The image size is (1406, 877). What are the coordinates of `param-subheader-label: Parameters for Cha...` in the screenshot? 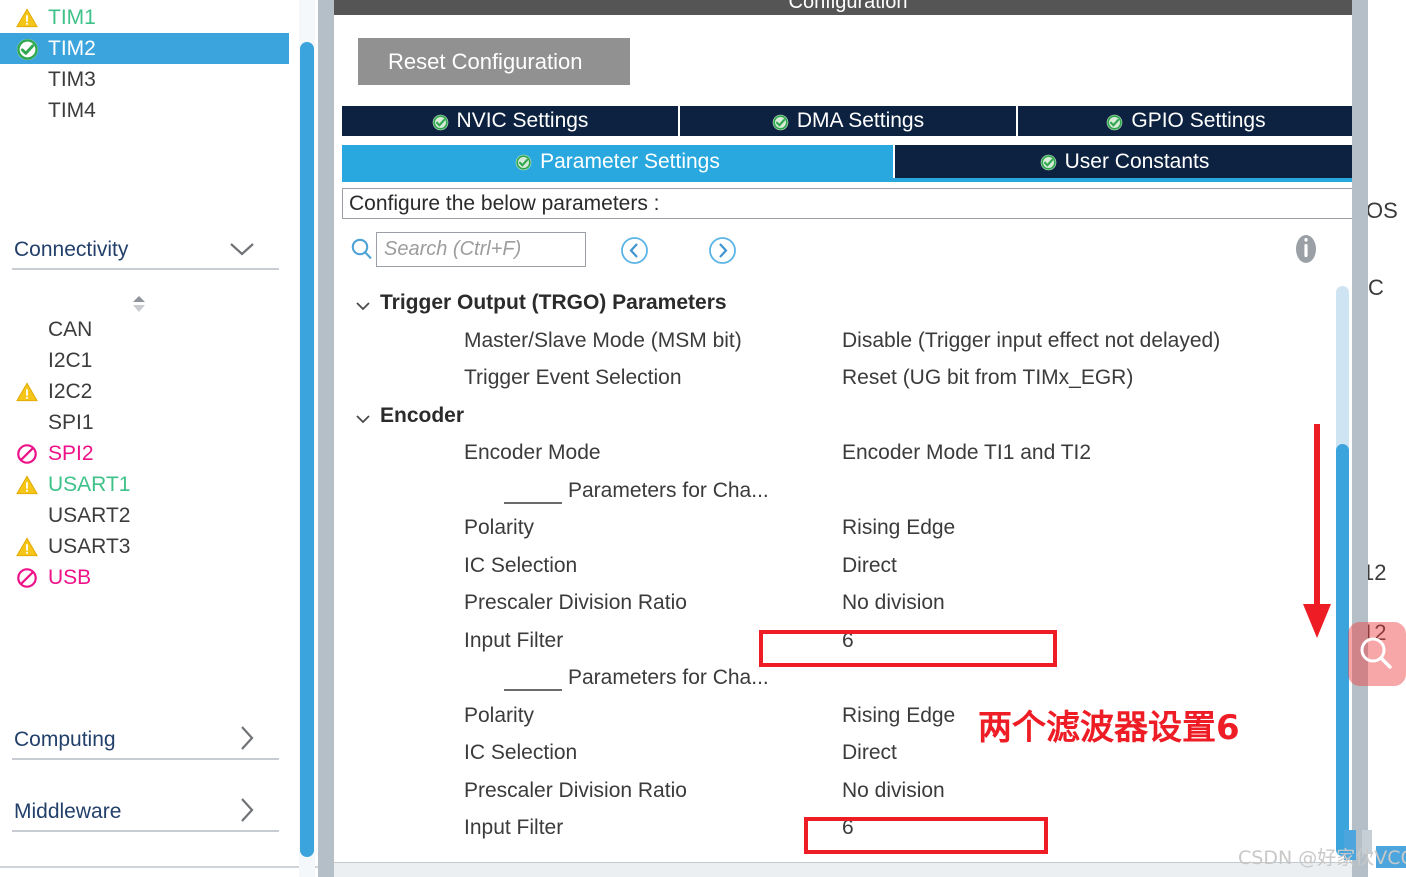 It's located at (668, 490).